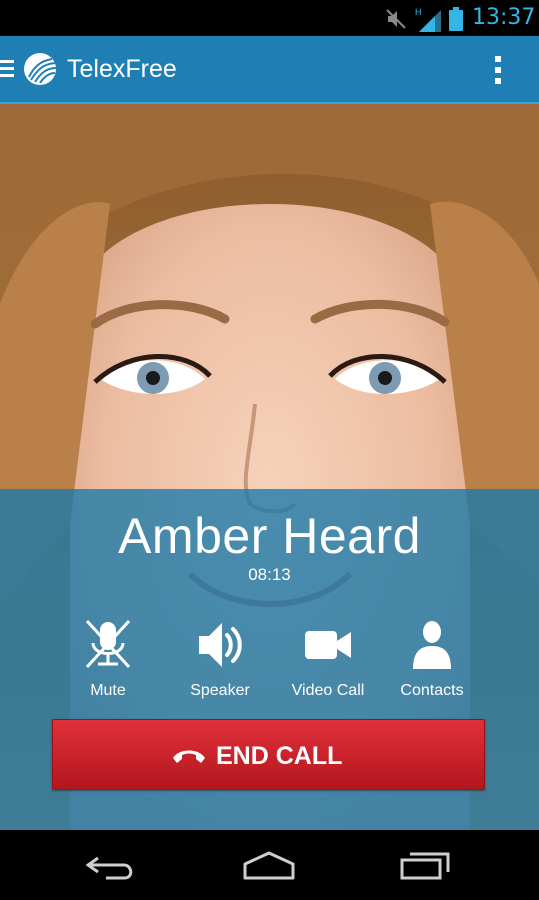 The height and width of the screenshot is (900, 539). What do you see at coordinates (220, 645) in the screenshot?
I see `speaker-icon` at bounding box center [220, 645].